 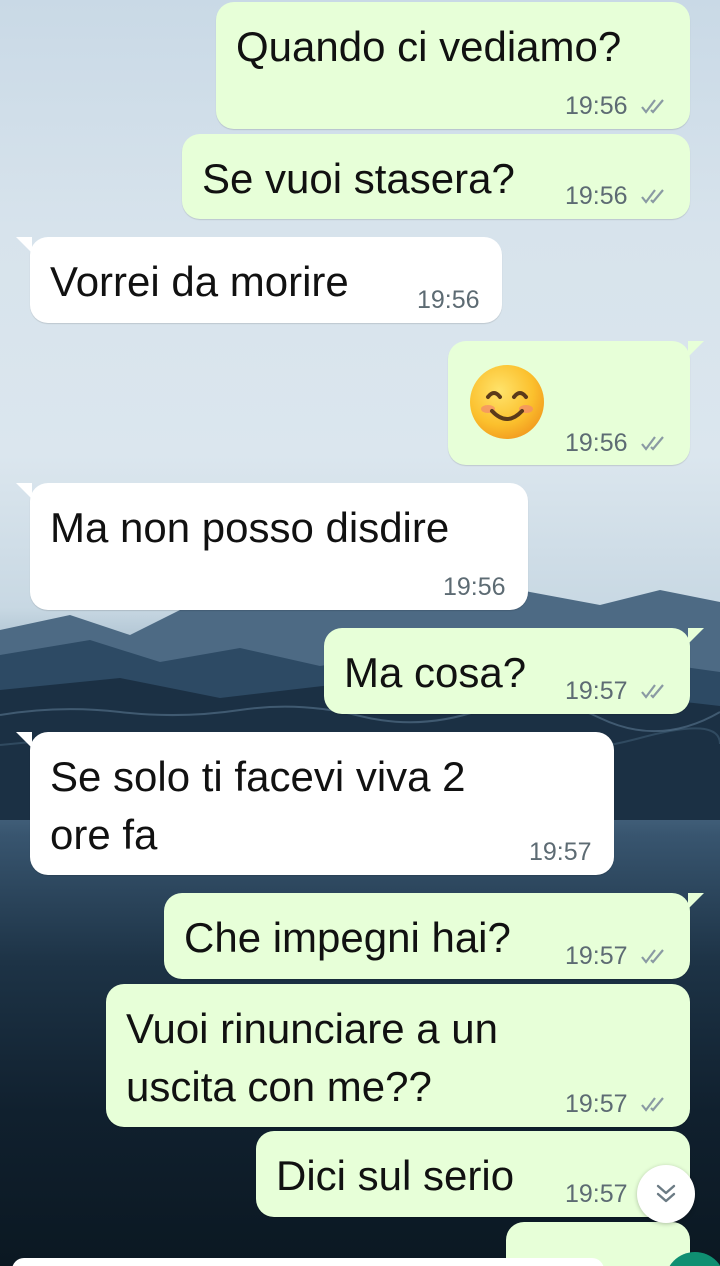 I want to click on message-bubble-incoming: Vorrei da morire 19:56, so click(x=259, y=280).